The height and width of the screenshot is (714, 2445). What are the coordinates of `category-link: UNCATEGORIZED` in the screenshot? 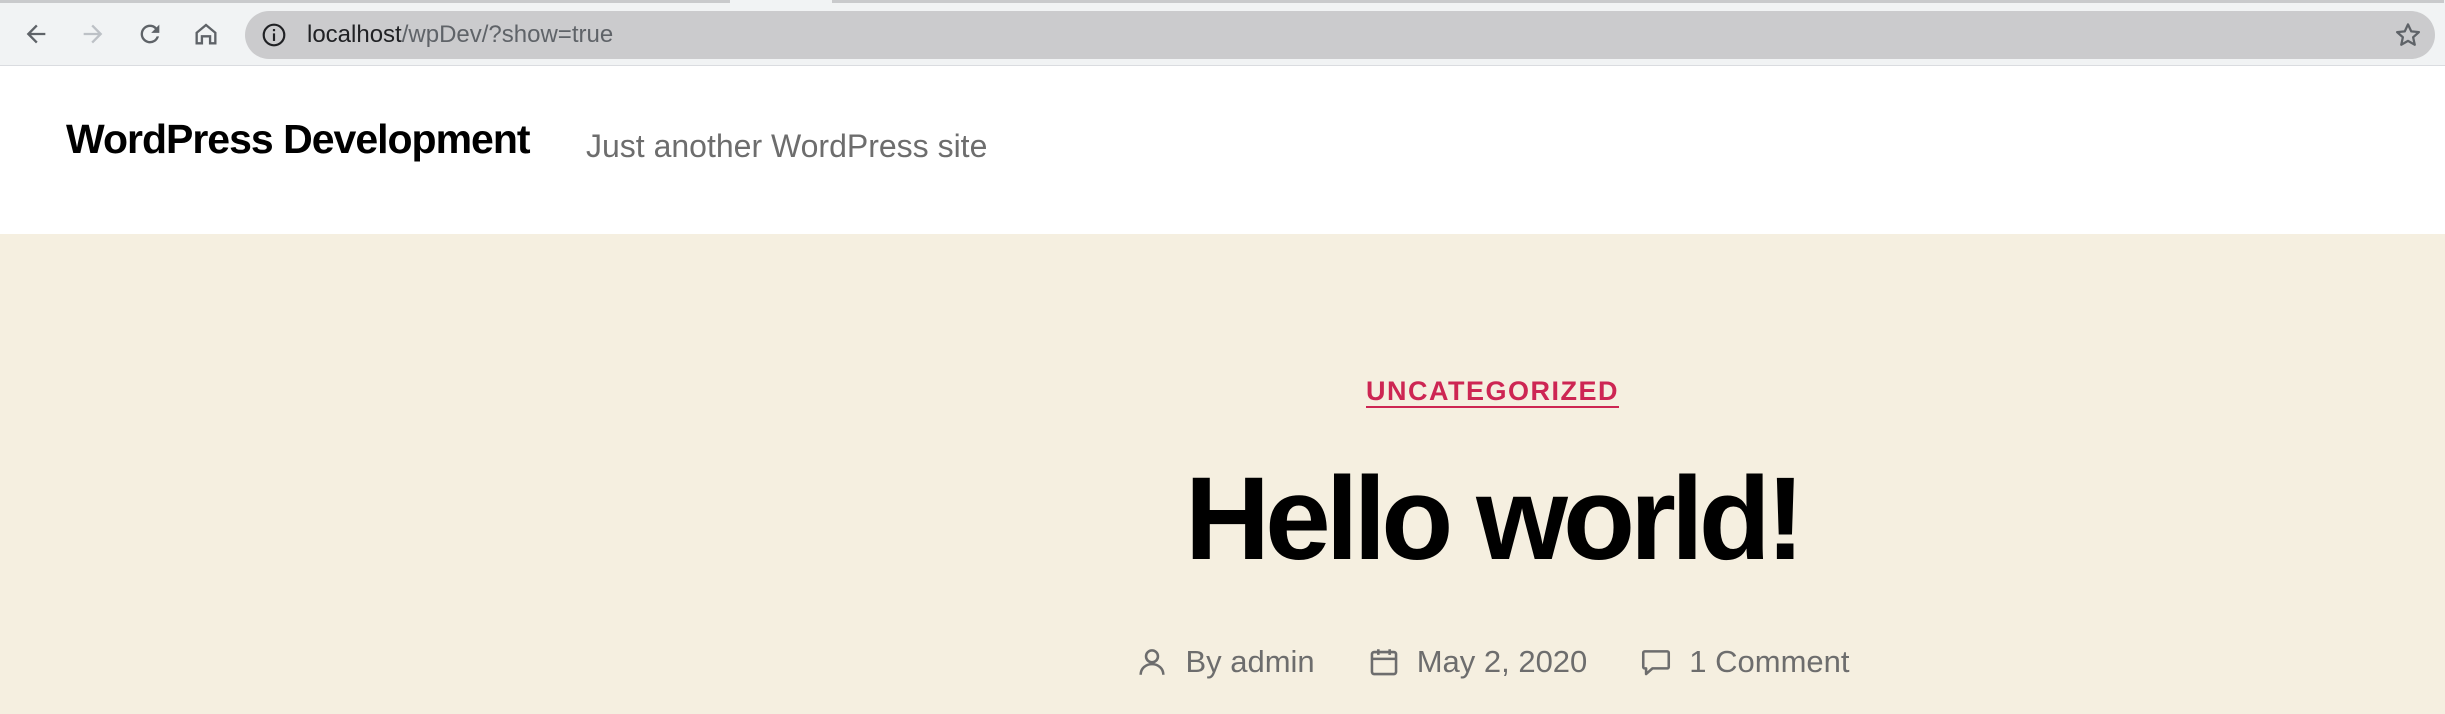 It's located at (1492, 391).